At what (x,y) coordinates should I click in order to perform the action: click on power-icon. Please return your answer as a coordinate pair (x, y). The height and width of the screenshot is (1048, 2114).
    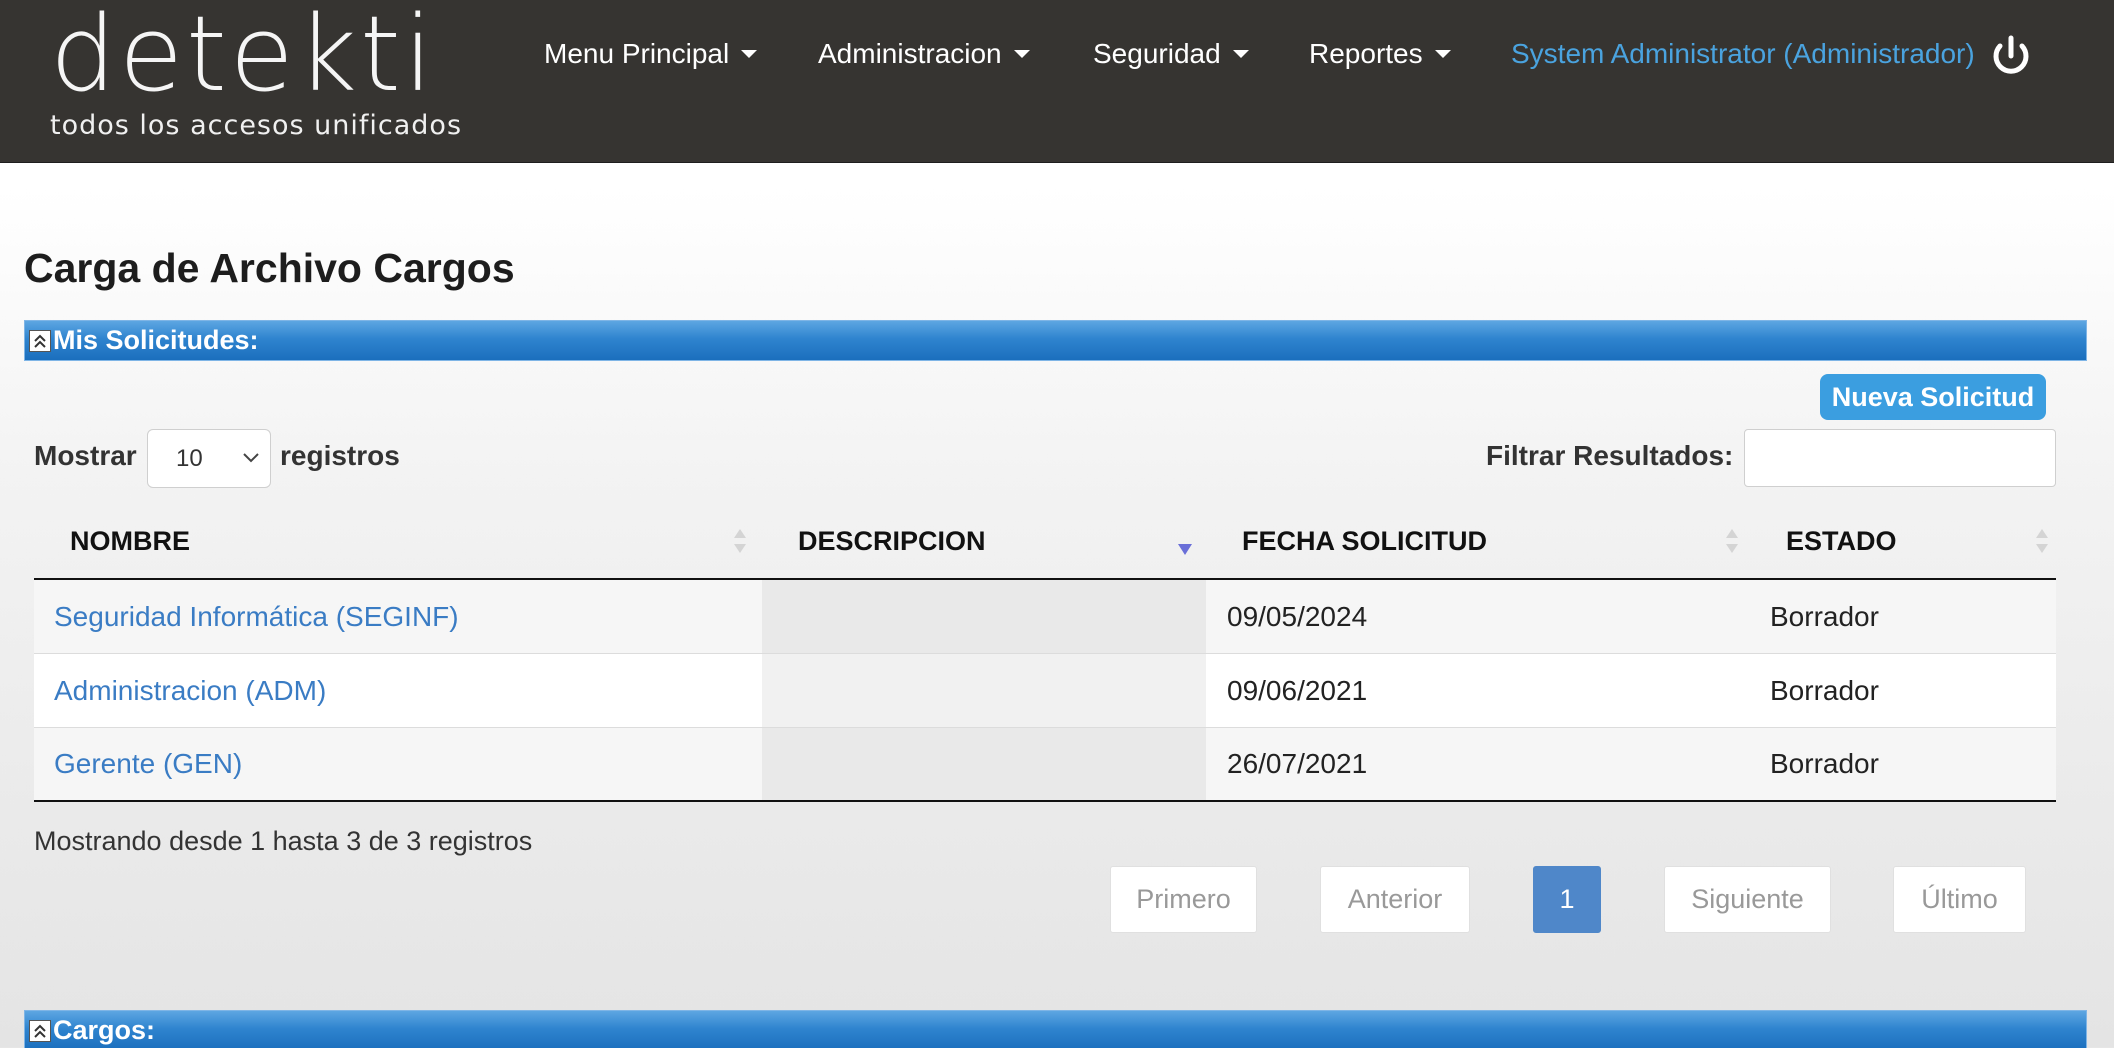
    Looking at the image, I should click on (2011, 57).